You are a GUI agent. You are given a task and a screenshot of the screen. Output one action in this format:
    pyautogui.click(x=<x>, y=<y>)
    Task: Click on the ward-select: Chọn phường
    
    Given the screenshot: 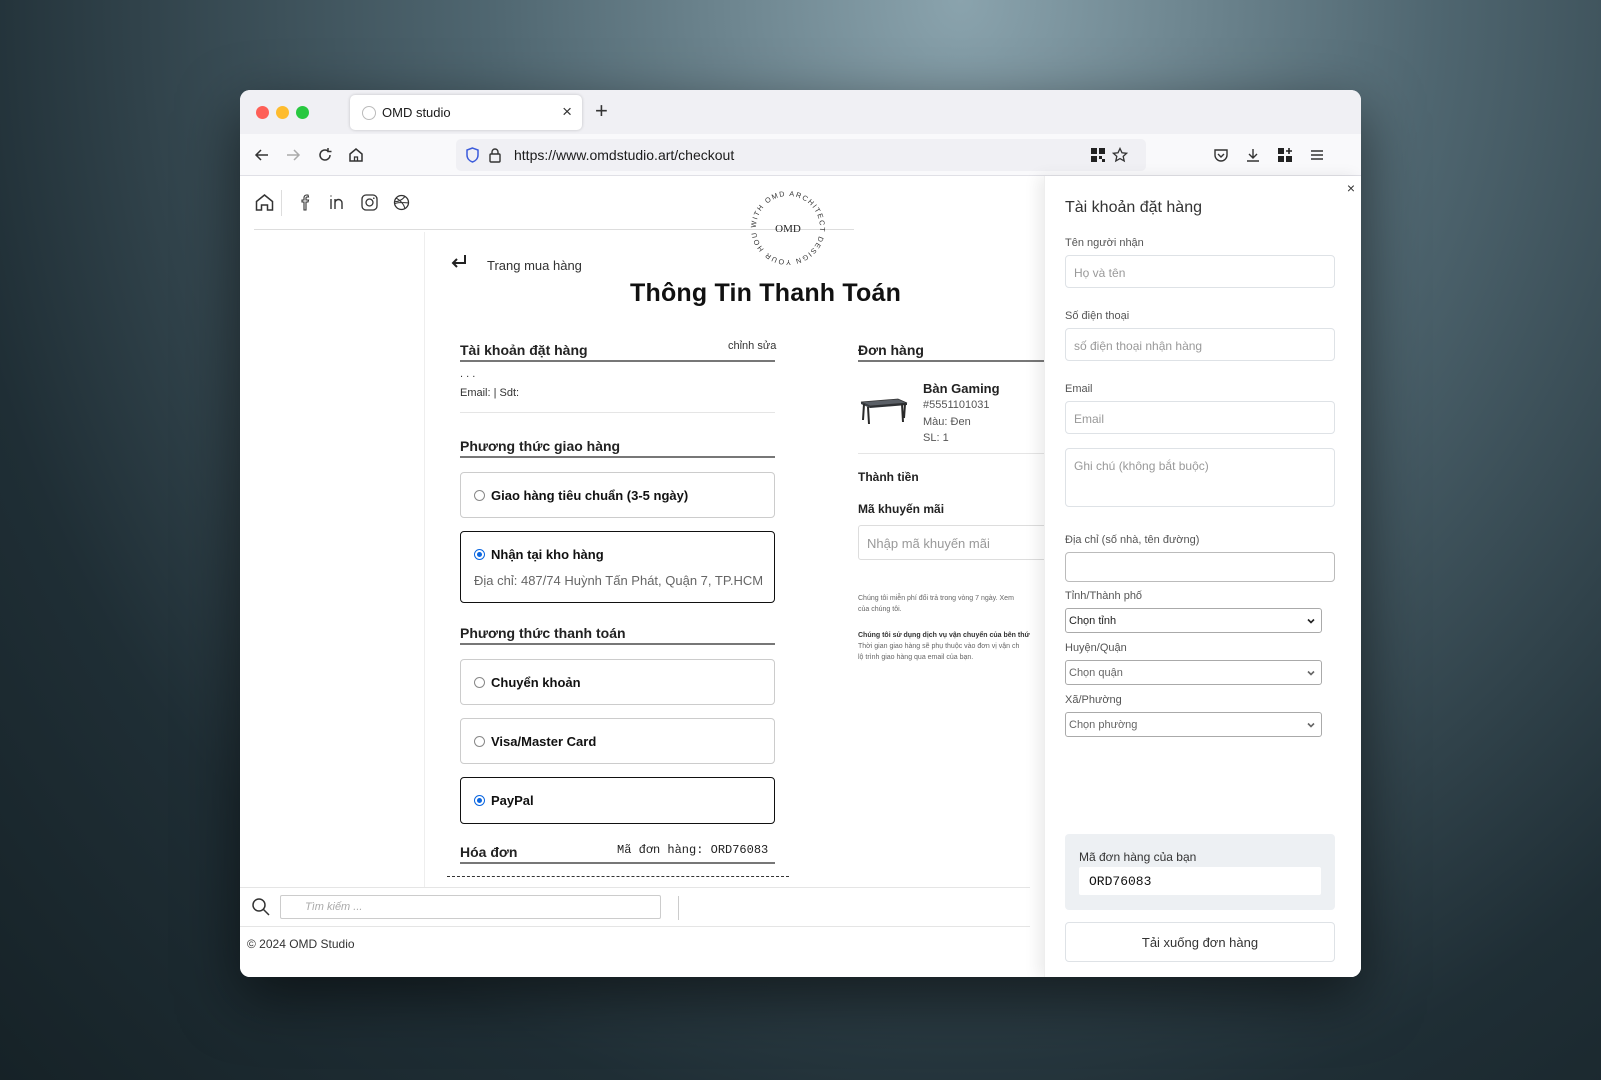 What is the action you would take?
    pyautogui.click(x=1193, y=724)
    